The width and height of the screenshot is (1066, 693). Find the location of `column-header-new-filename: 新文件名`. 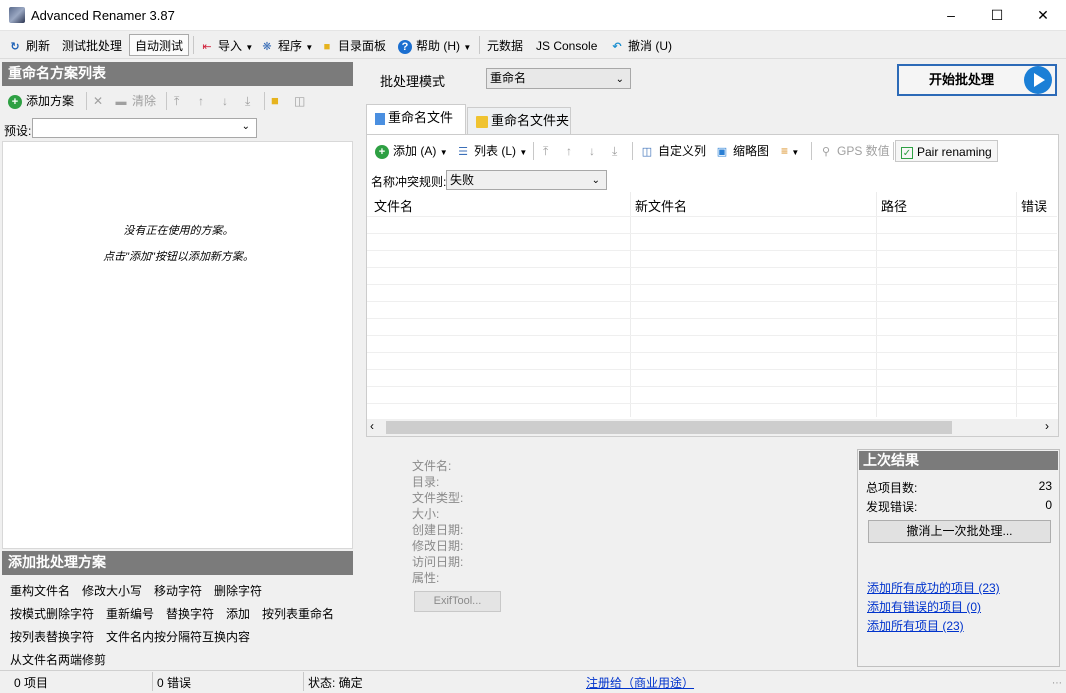

column-header-new-filename: 新文件名 is located at coordinates (661, 205).